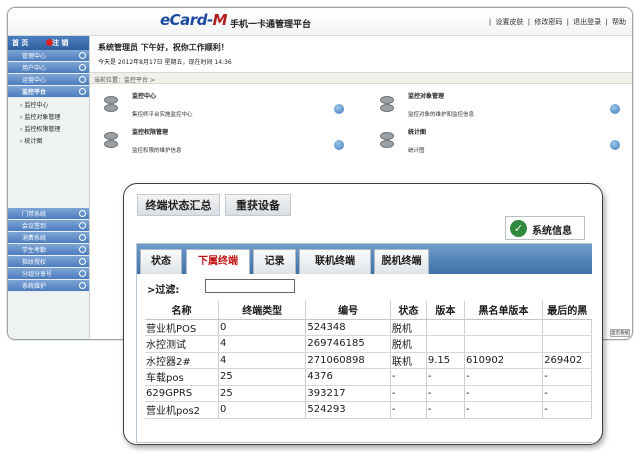 The height and width of the screenshot is (452, 642). What do you see at coordinates (48, 56) in the screenshot?
I see `sidebar-item-management: 管理中心` at bounding box center [48, 56].